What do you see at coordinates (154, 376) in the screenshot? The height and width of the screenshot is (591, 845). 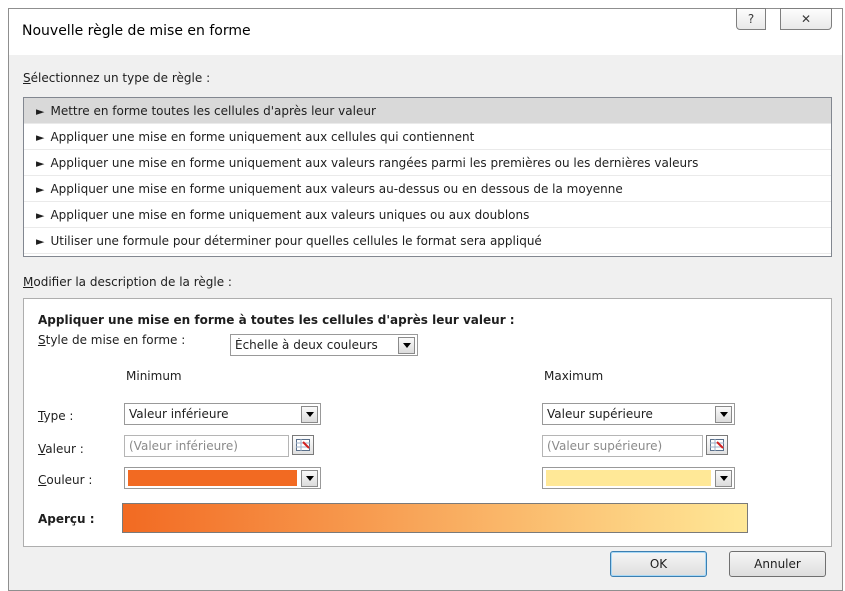 I see `minimum-header: Minimum` at bounding box center [154, 376].